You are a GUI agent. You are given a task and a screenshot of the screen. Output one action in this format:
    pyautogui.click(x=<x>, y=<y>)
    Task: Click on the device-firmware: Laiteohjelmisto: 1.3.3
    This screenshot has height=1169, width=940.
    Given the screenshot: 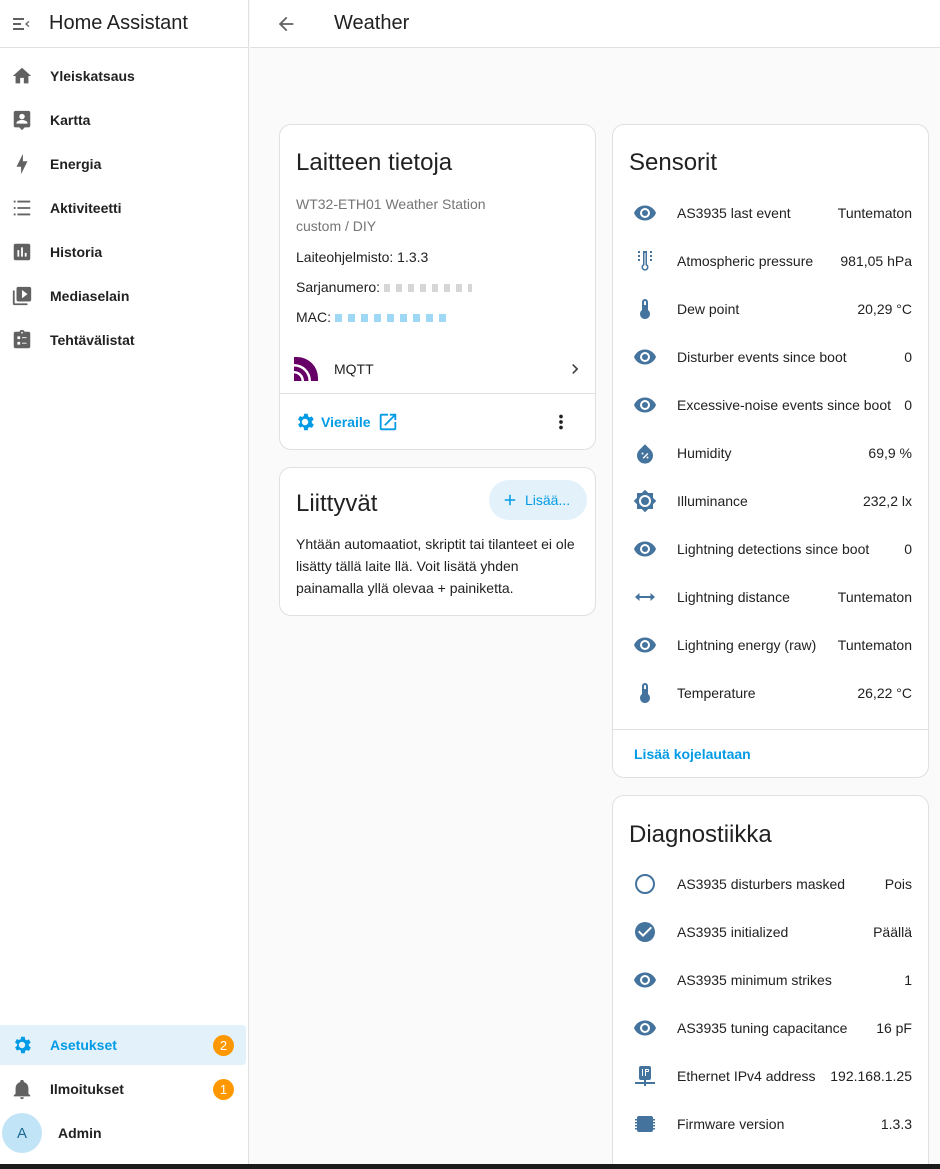 What is the action you would take?
    pyautogui.click(x=362, y=257)
    